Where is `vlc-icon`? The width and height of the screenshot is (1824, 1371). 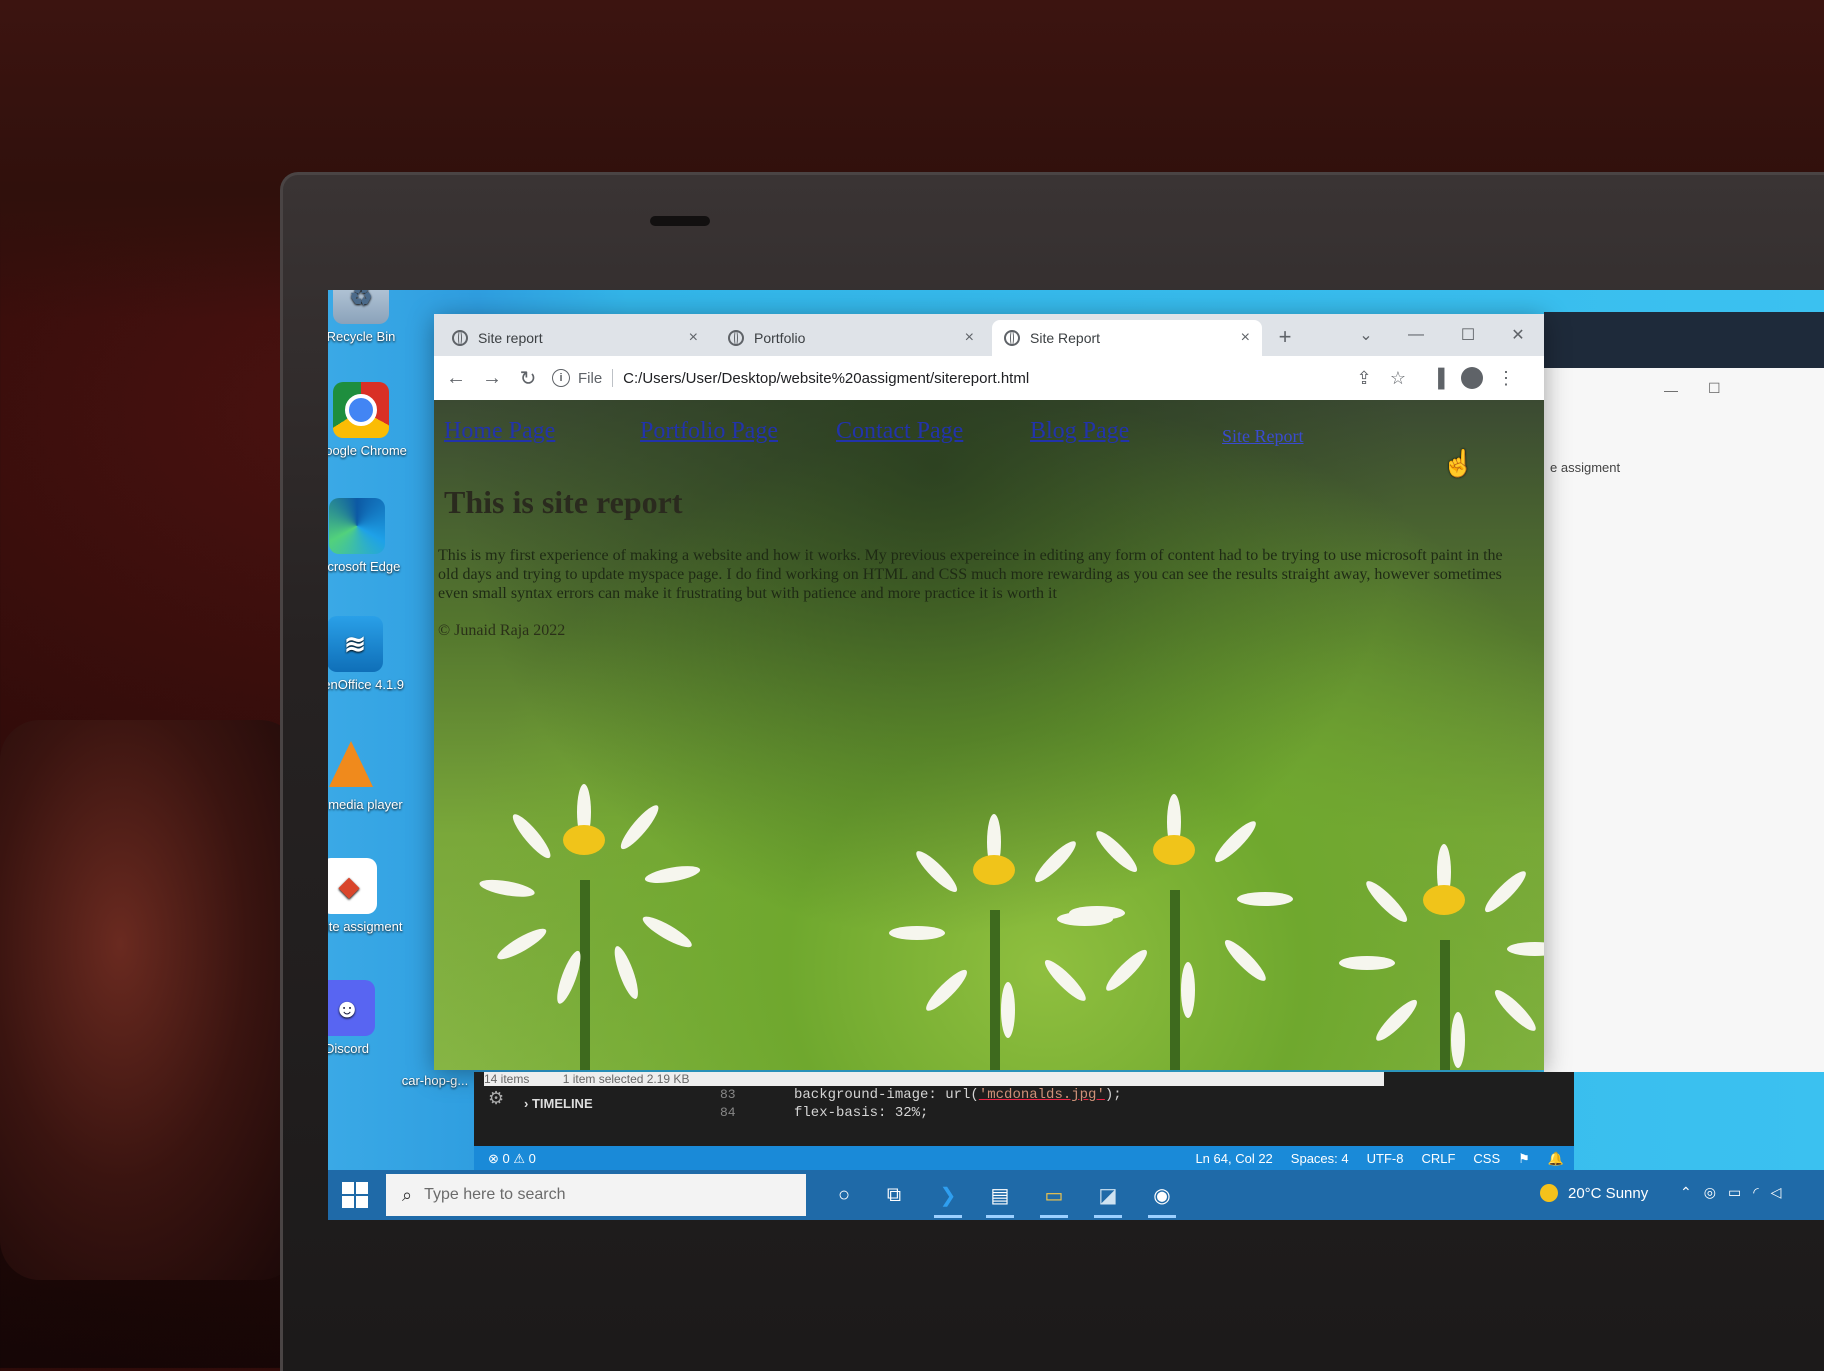
vlc-icon is located at coordinates (353, 764).